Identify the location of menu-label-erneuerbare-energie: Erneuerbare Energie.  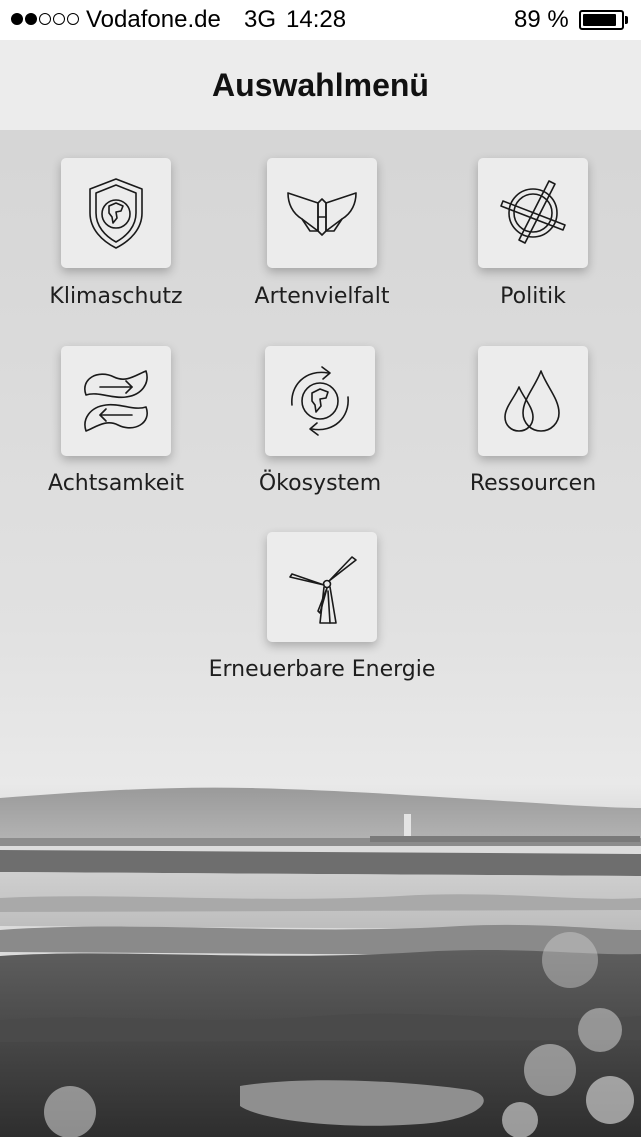
(322, 669).